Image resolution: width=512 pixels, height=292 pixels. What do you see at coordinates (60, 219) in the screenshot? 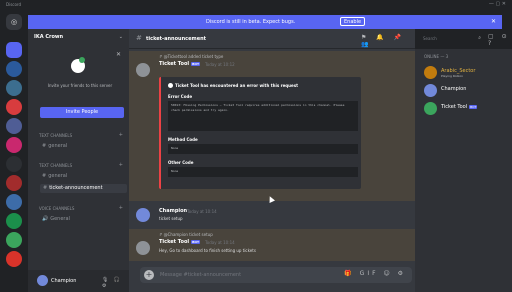
I see `channel-label: General` at bounding box center [60, 219].